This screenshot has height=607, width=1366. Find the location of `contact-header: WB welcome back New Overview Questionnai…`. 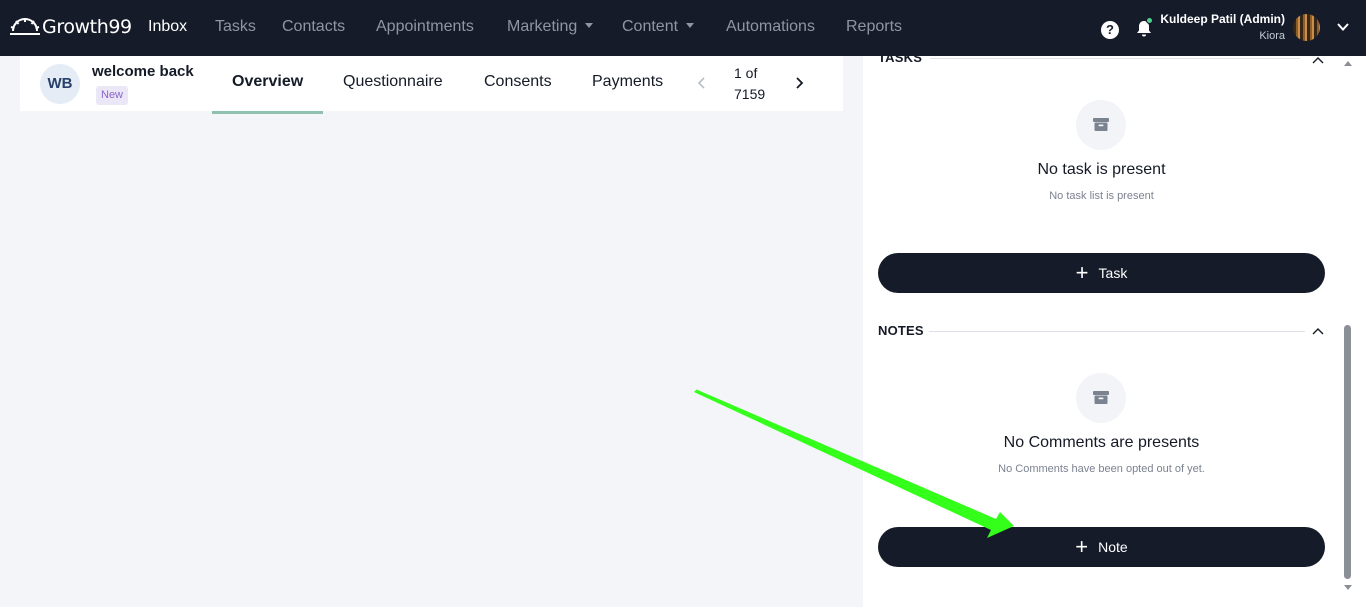

contact-header: WB welcome back New Overview Questionnai… is located at coordinates (431, 85).